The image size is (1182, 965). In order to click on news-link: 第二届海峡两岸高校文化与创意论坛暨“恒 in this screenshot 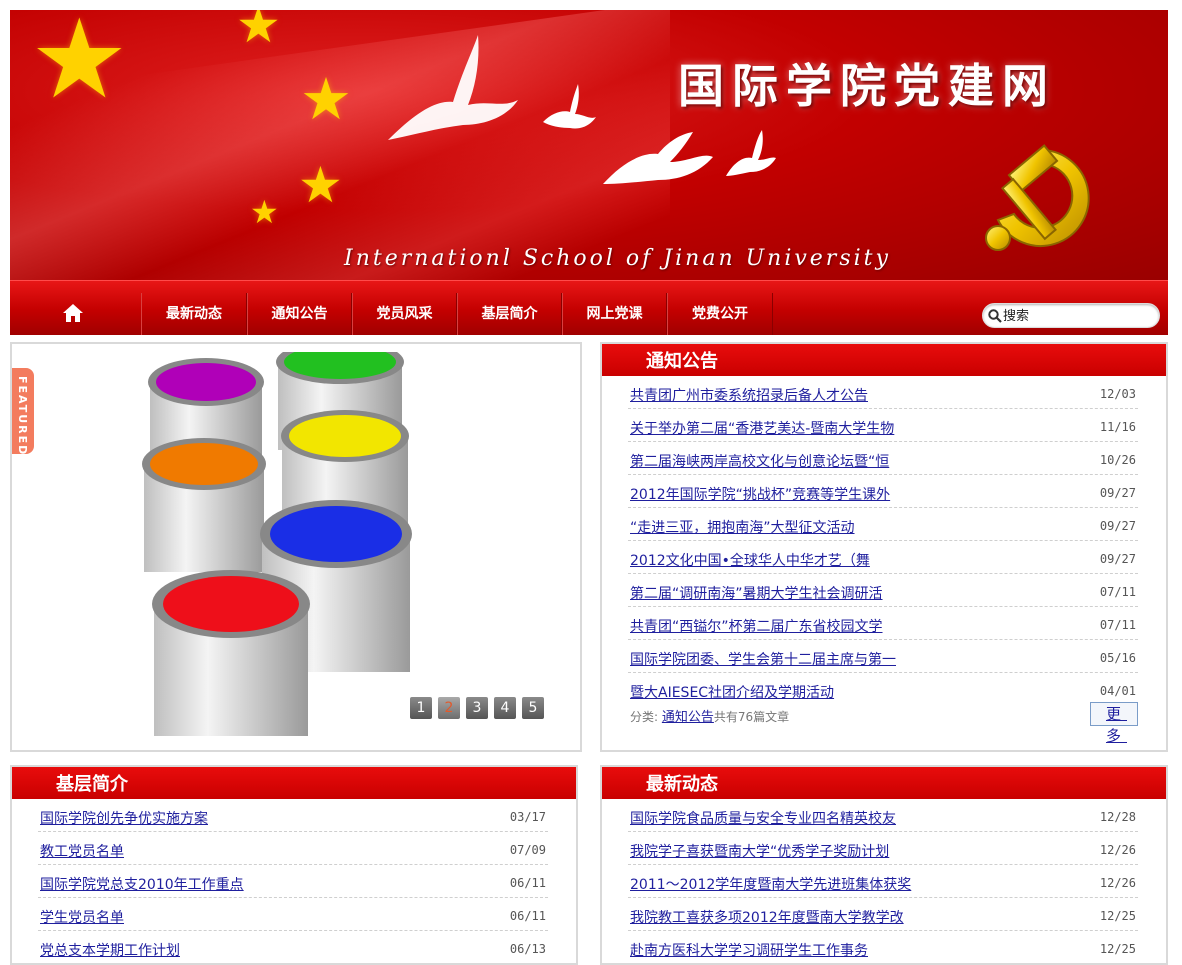, I will do `click(759, 461)`.